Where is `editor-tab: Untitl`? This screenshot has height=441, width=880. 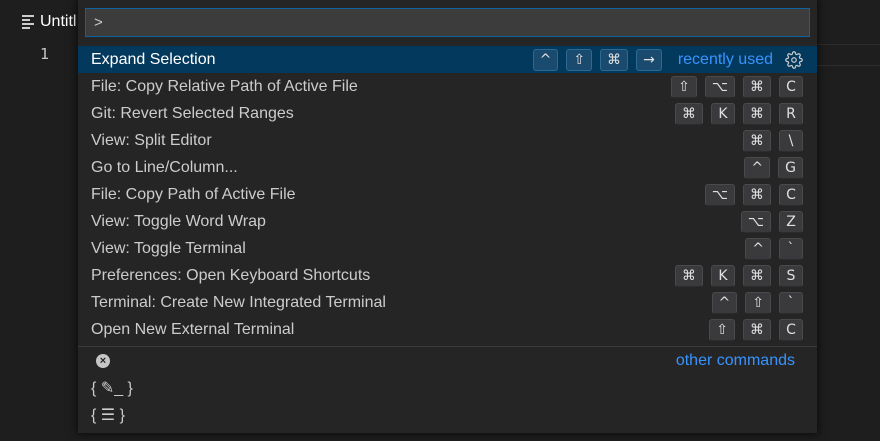
editor-tab: Untitl is located at coordinates (45, 22).